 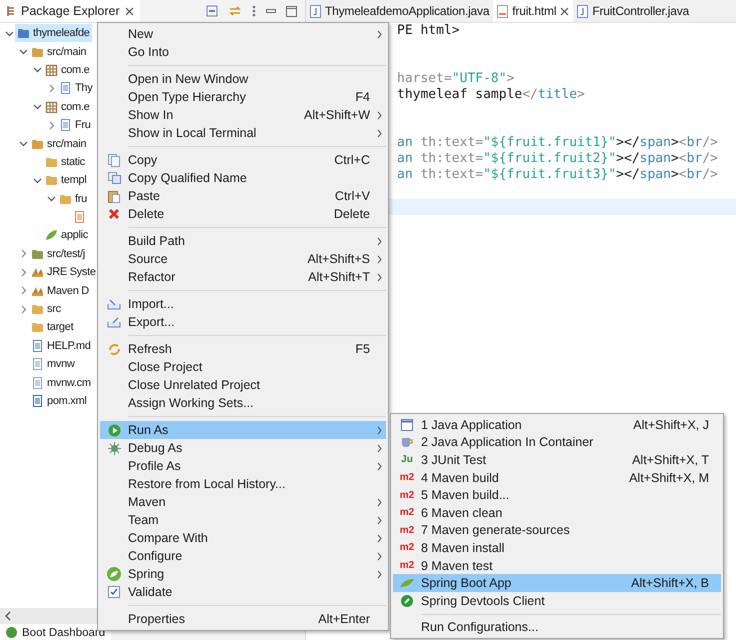 What do you see at coordinates (557, 548) in the screenshot?
I see `menu-item: m2 8 Maven install` at bounding box center [557, 548].